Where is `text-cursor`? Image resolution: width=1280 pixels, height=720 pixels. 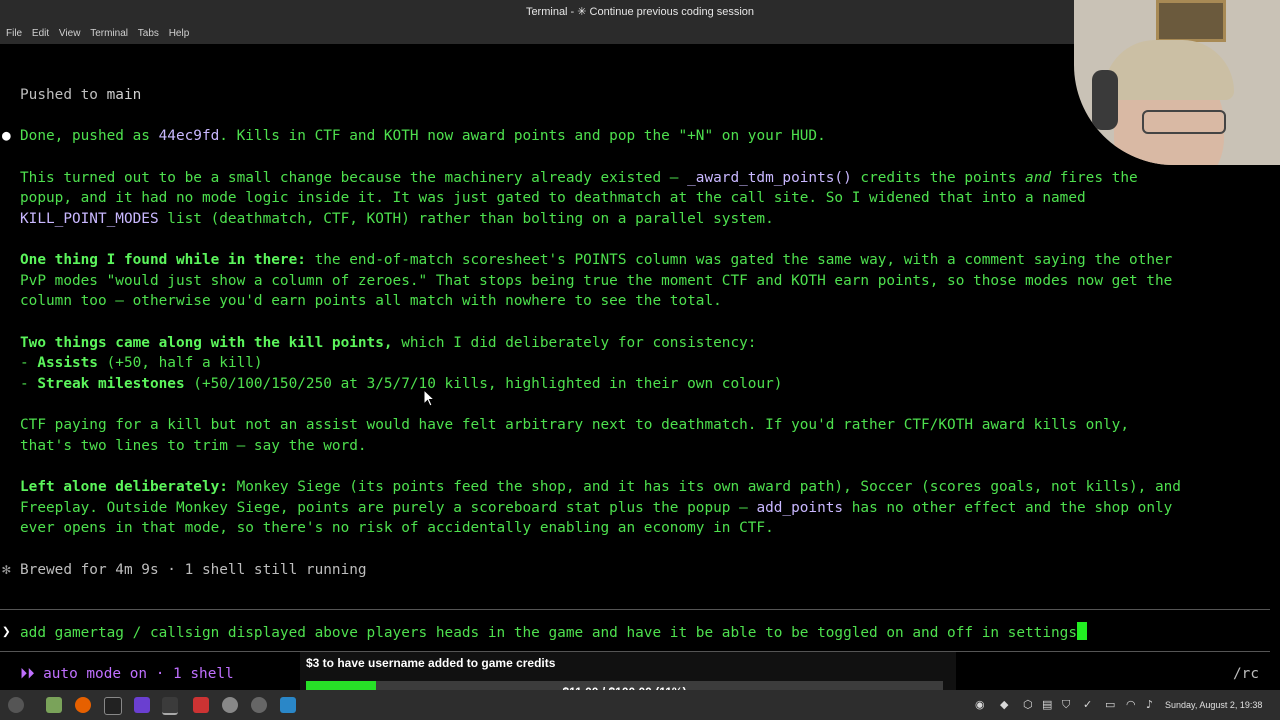
text-cursor is located at coordinates (1082, 631).